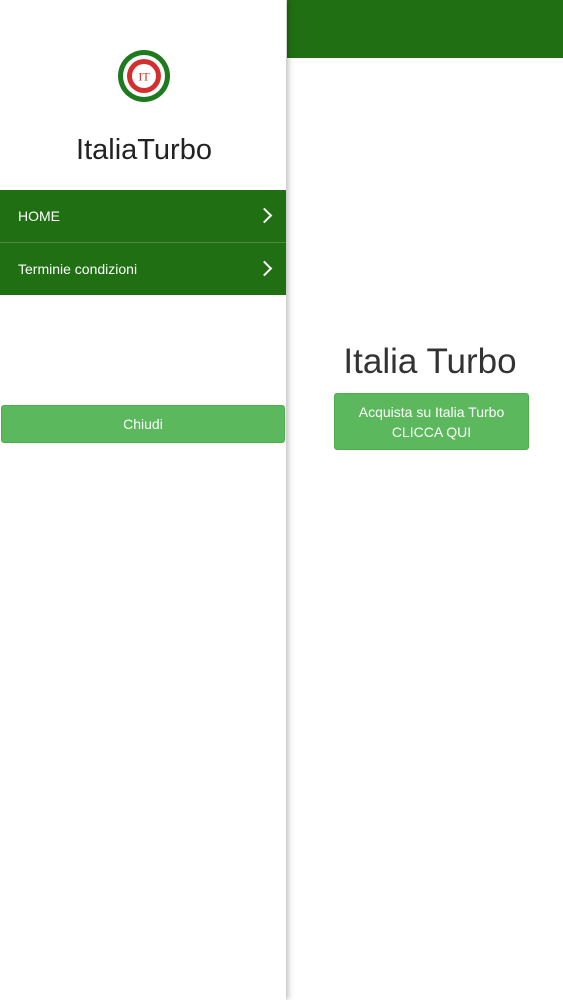 The image size is (563, 1000). What do you see at coordinates (425, 29) in the screenshot?
I see `main-header-bar` at bounding box center [425, 29].